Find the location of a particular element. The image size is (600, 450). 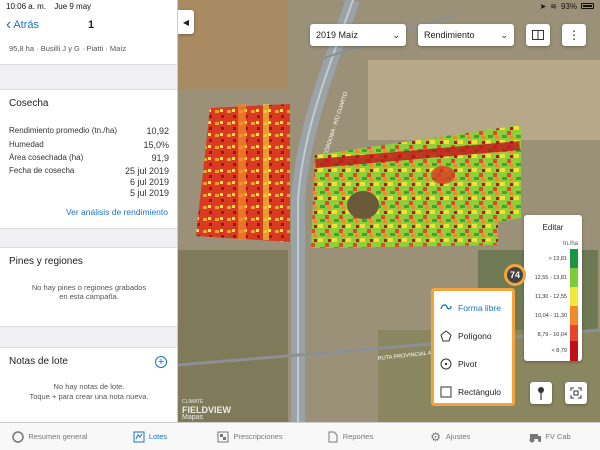

split-view-button is located at coordinates (538, 35).